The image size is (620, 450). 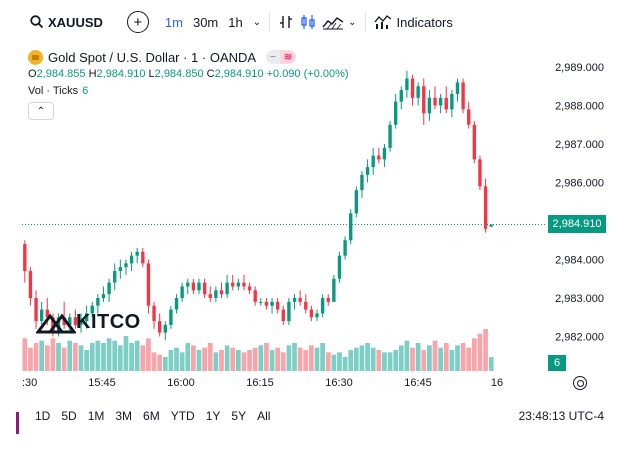 I want to click on timeframe-1h: 1h, so click(x=235, y=22).